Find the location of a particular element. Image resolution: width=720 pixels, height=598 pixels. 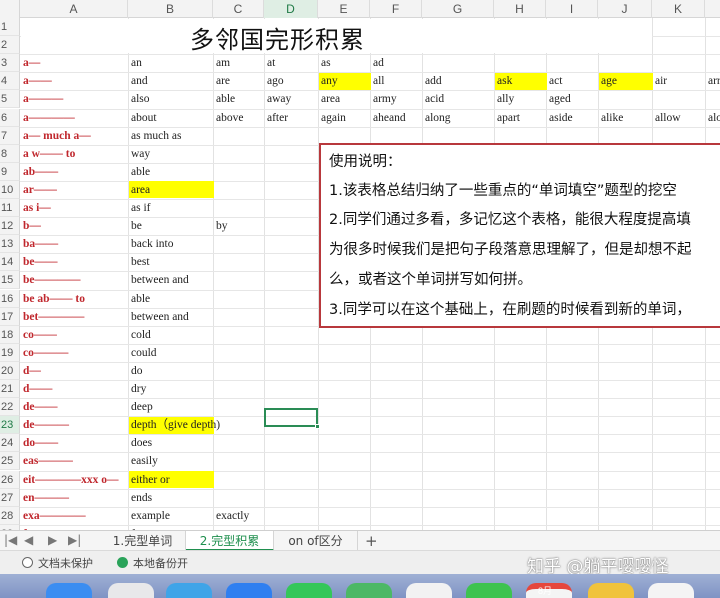

word-cell: by is located at coordinates (220, 226).